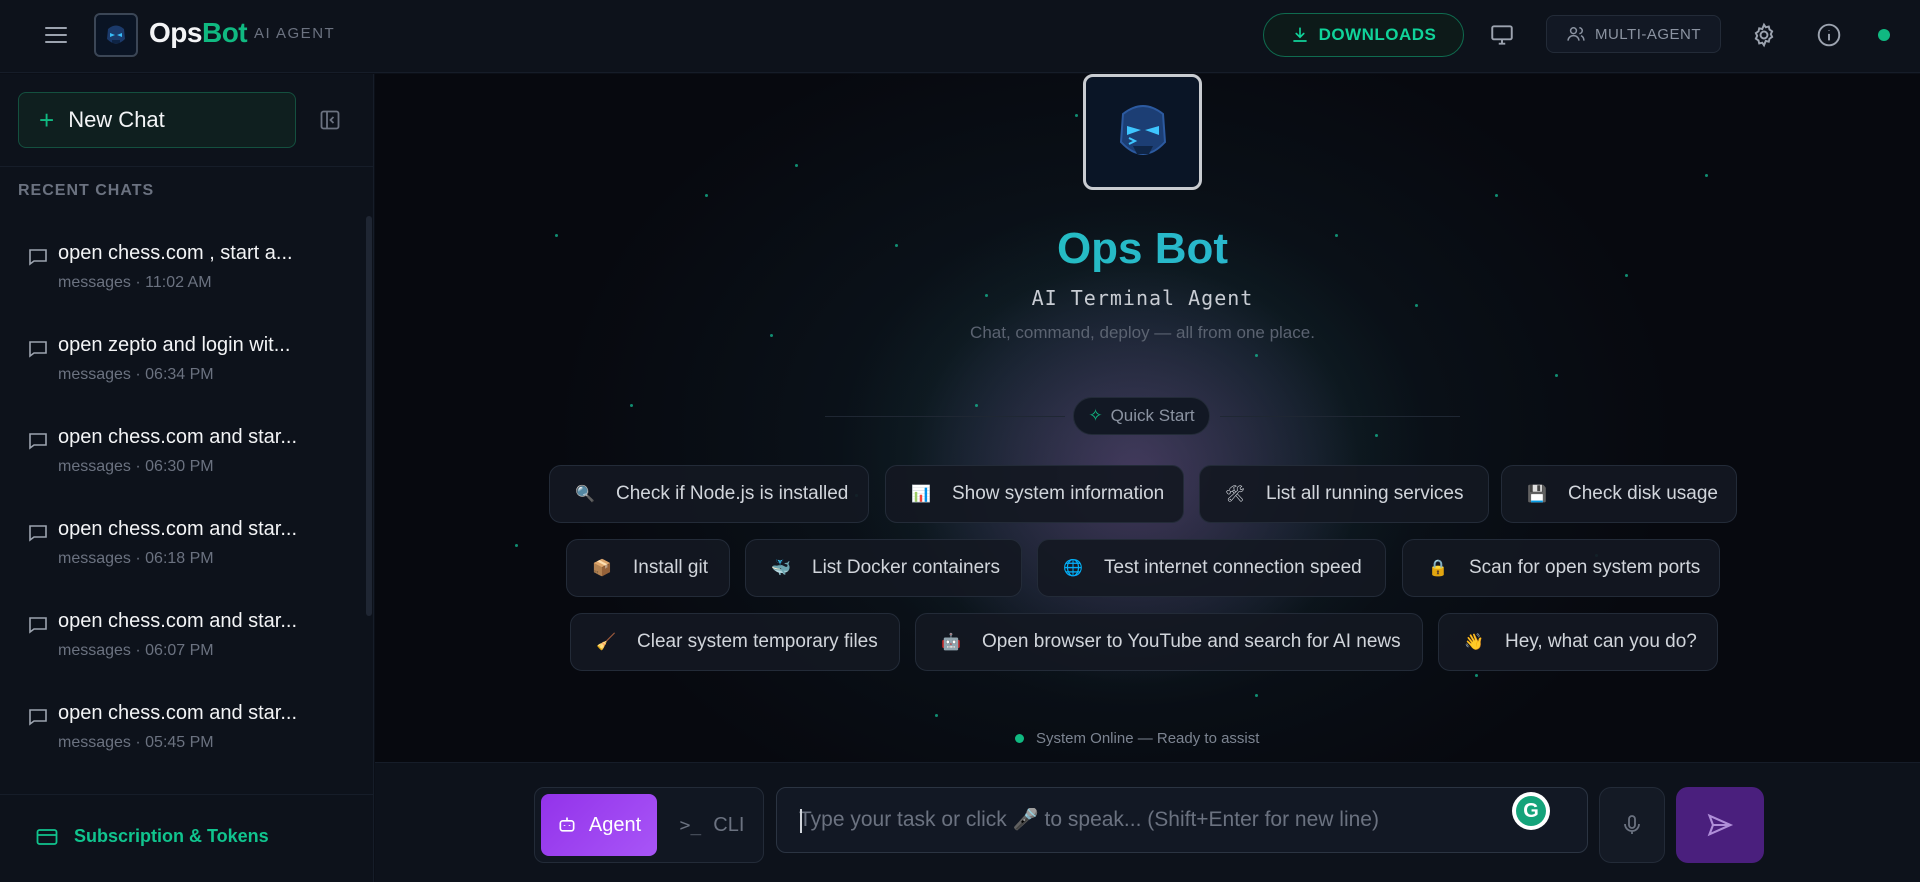  What do you see at coordinates (136, 374) in the screenshot?
I see `chat-meta: messages · 06:34 PM` at bounding box center [136, 374].